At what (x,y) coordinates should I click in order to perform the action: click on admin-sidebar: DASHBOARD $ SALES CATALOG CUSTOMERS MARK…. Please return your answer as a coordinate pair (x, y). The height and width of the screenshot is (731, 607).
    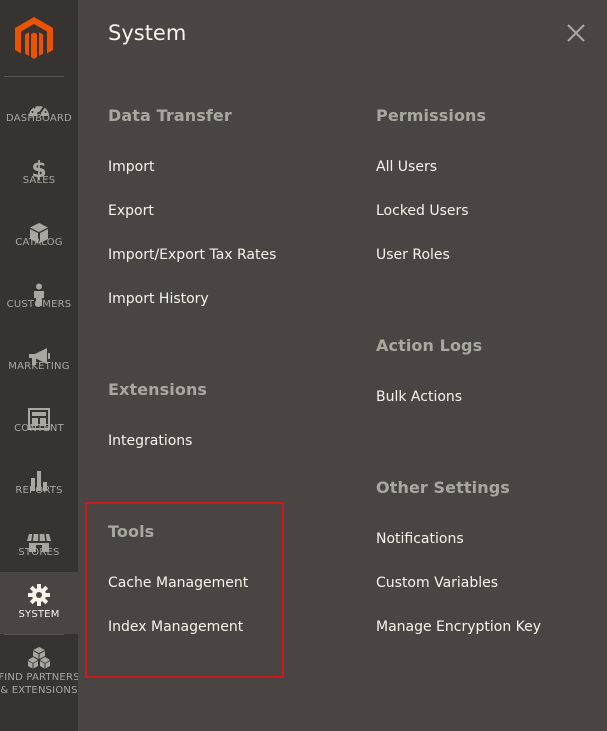
    Looking at the image, I should click on (39, 365).